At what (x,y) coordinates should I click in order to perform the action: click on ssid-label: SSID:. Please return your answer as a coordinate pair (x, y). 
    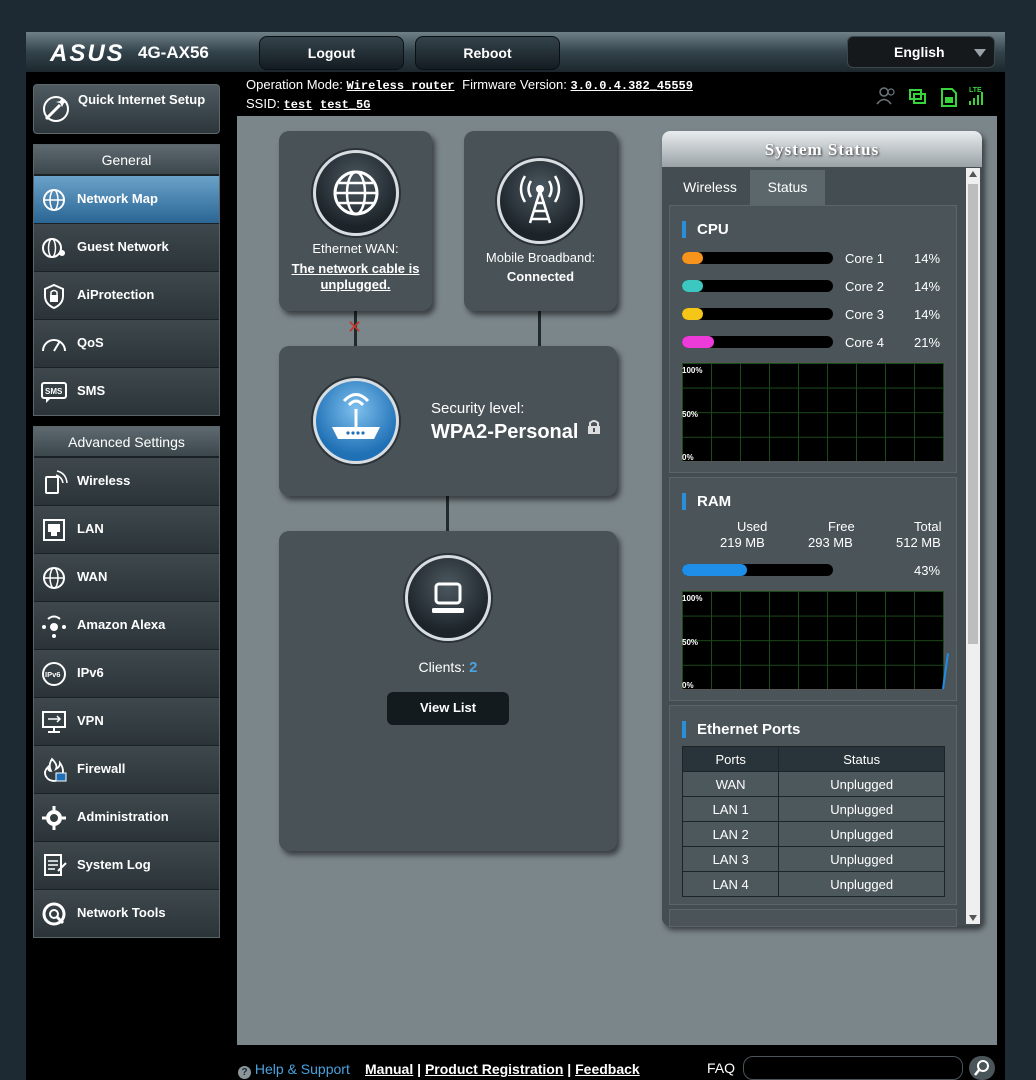
    Looking at the image, I should click on (263, 103).